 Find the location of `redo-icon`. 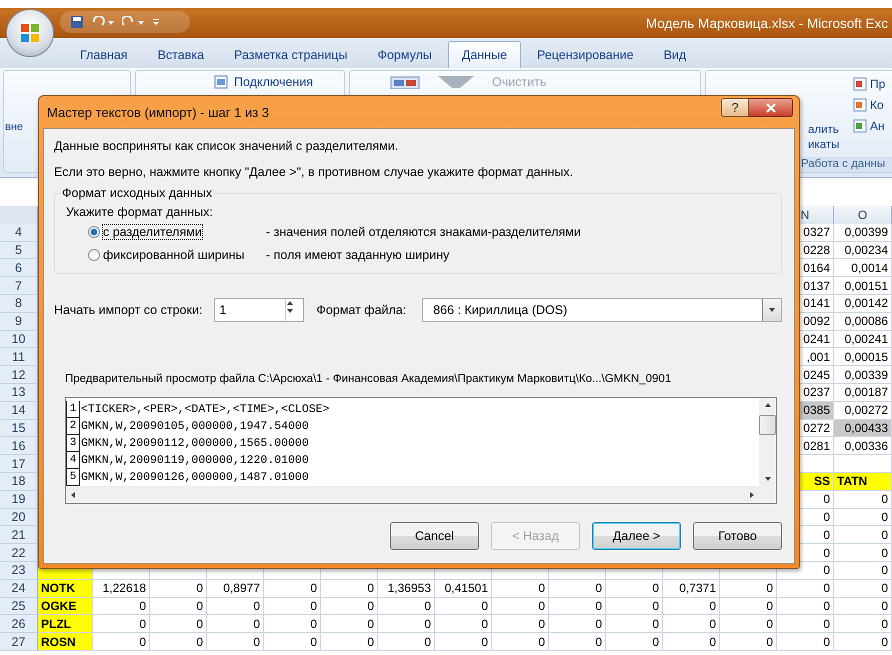

redo-icon is located at coordinates (133, 22).